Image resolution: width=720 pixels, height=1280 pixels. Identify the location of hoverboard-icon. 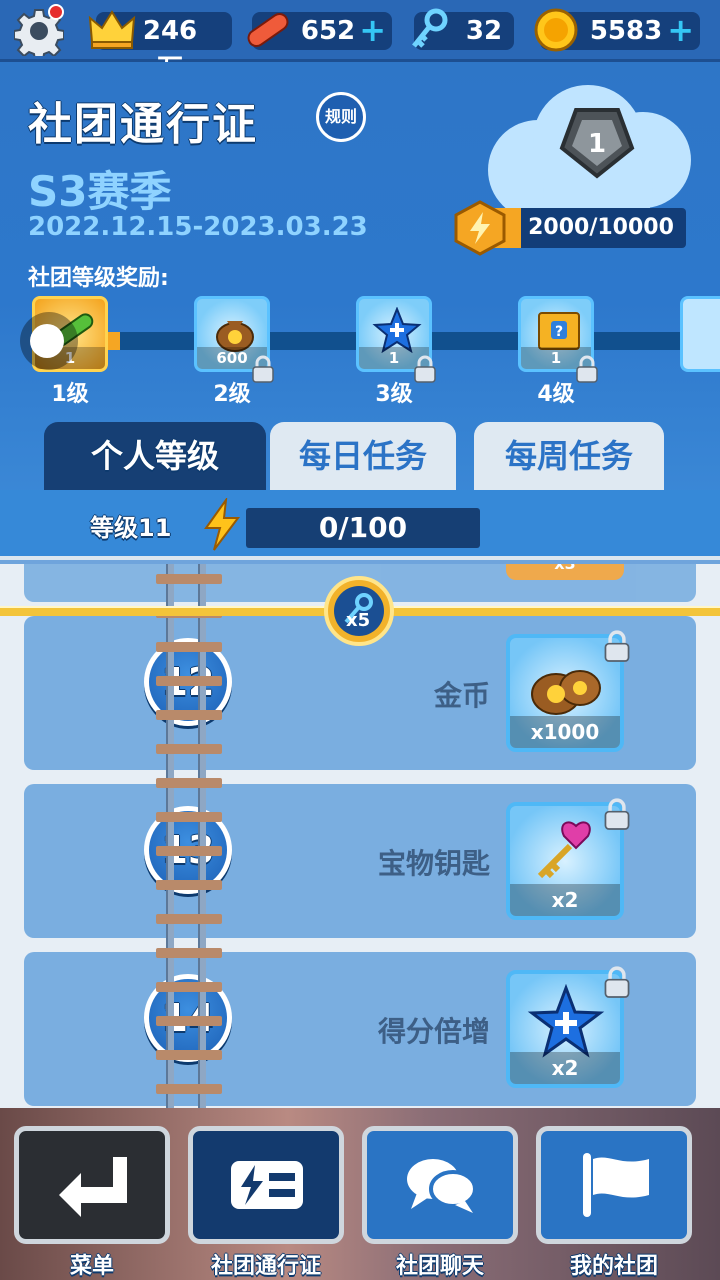
(268, 30).